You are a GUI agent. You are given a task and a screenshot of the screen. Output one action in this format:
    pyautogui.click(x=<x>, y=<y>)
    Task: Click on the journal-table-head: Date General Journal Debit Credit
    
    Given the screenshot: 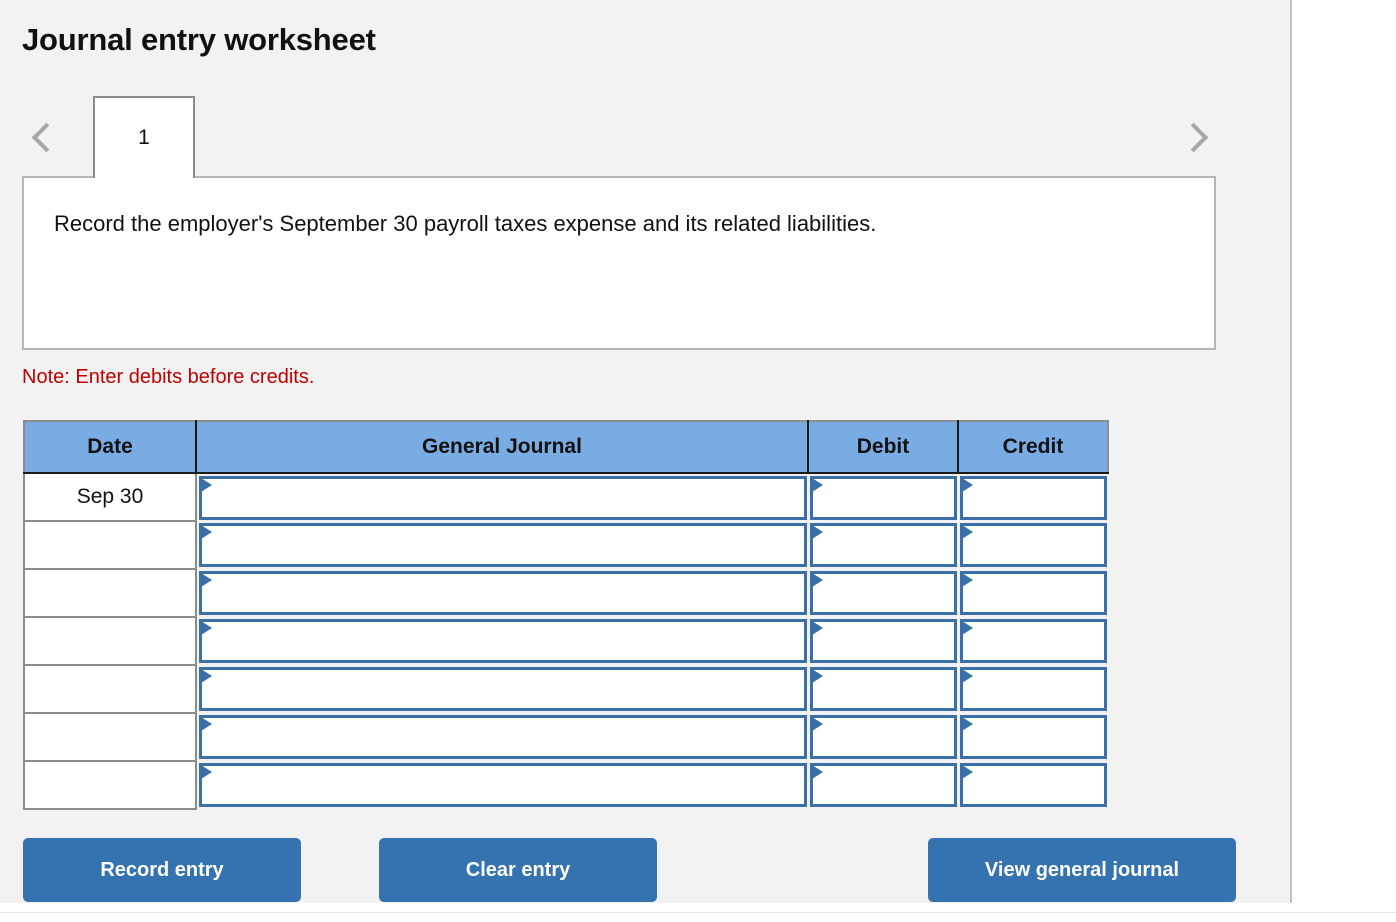 What is the action you would take?
    pyautogui.click(x=566, y=447)
    